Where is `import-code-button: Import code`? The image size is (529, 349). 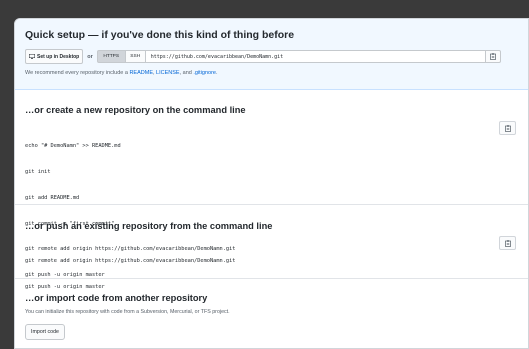
import-code-button: Import code is located at coordinates (45, 332).